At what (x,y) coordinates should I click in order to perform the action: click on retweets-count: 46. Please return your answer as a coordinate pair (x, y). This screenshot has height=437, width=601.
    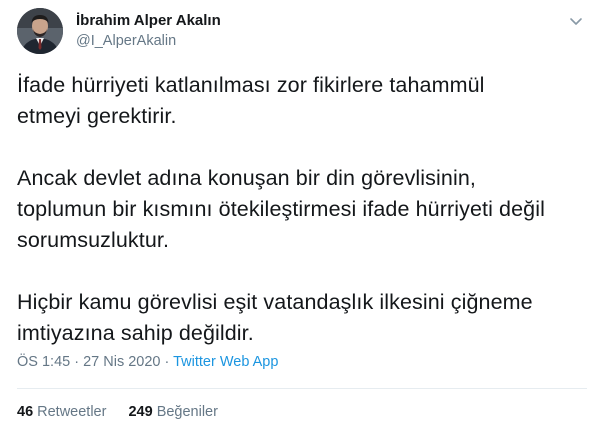
    Looking at the image, I should click on (25, 412).